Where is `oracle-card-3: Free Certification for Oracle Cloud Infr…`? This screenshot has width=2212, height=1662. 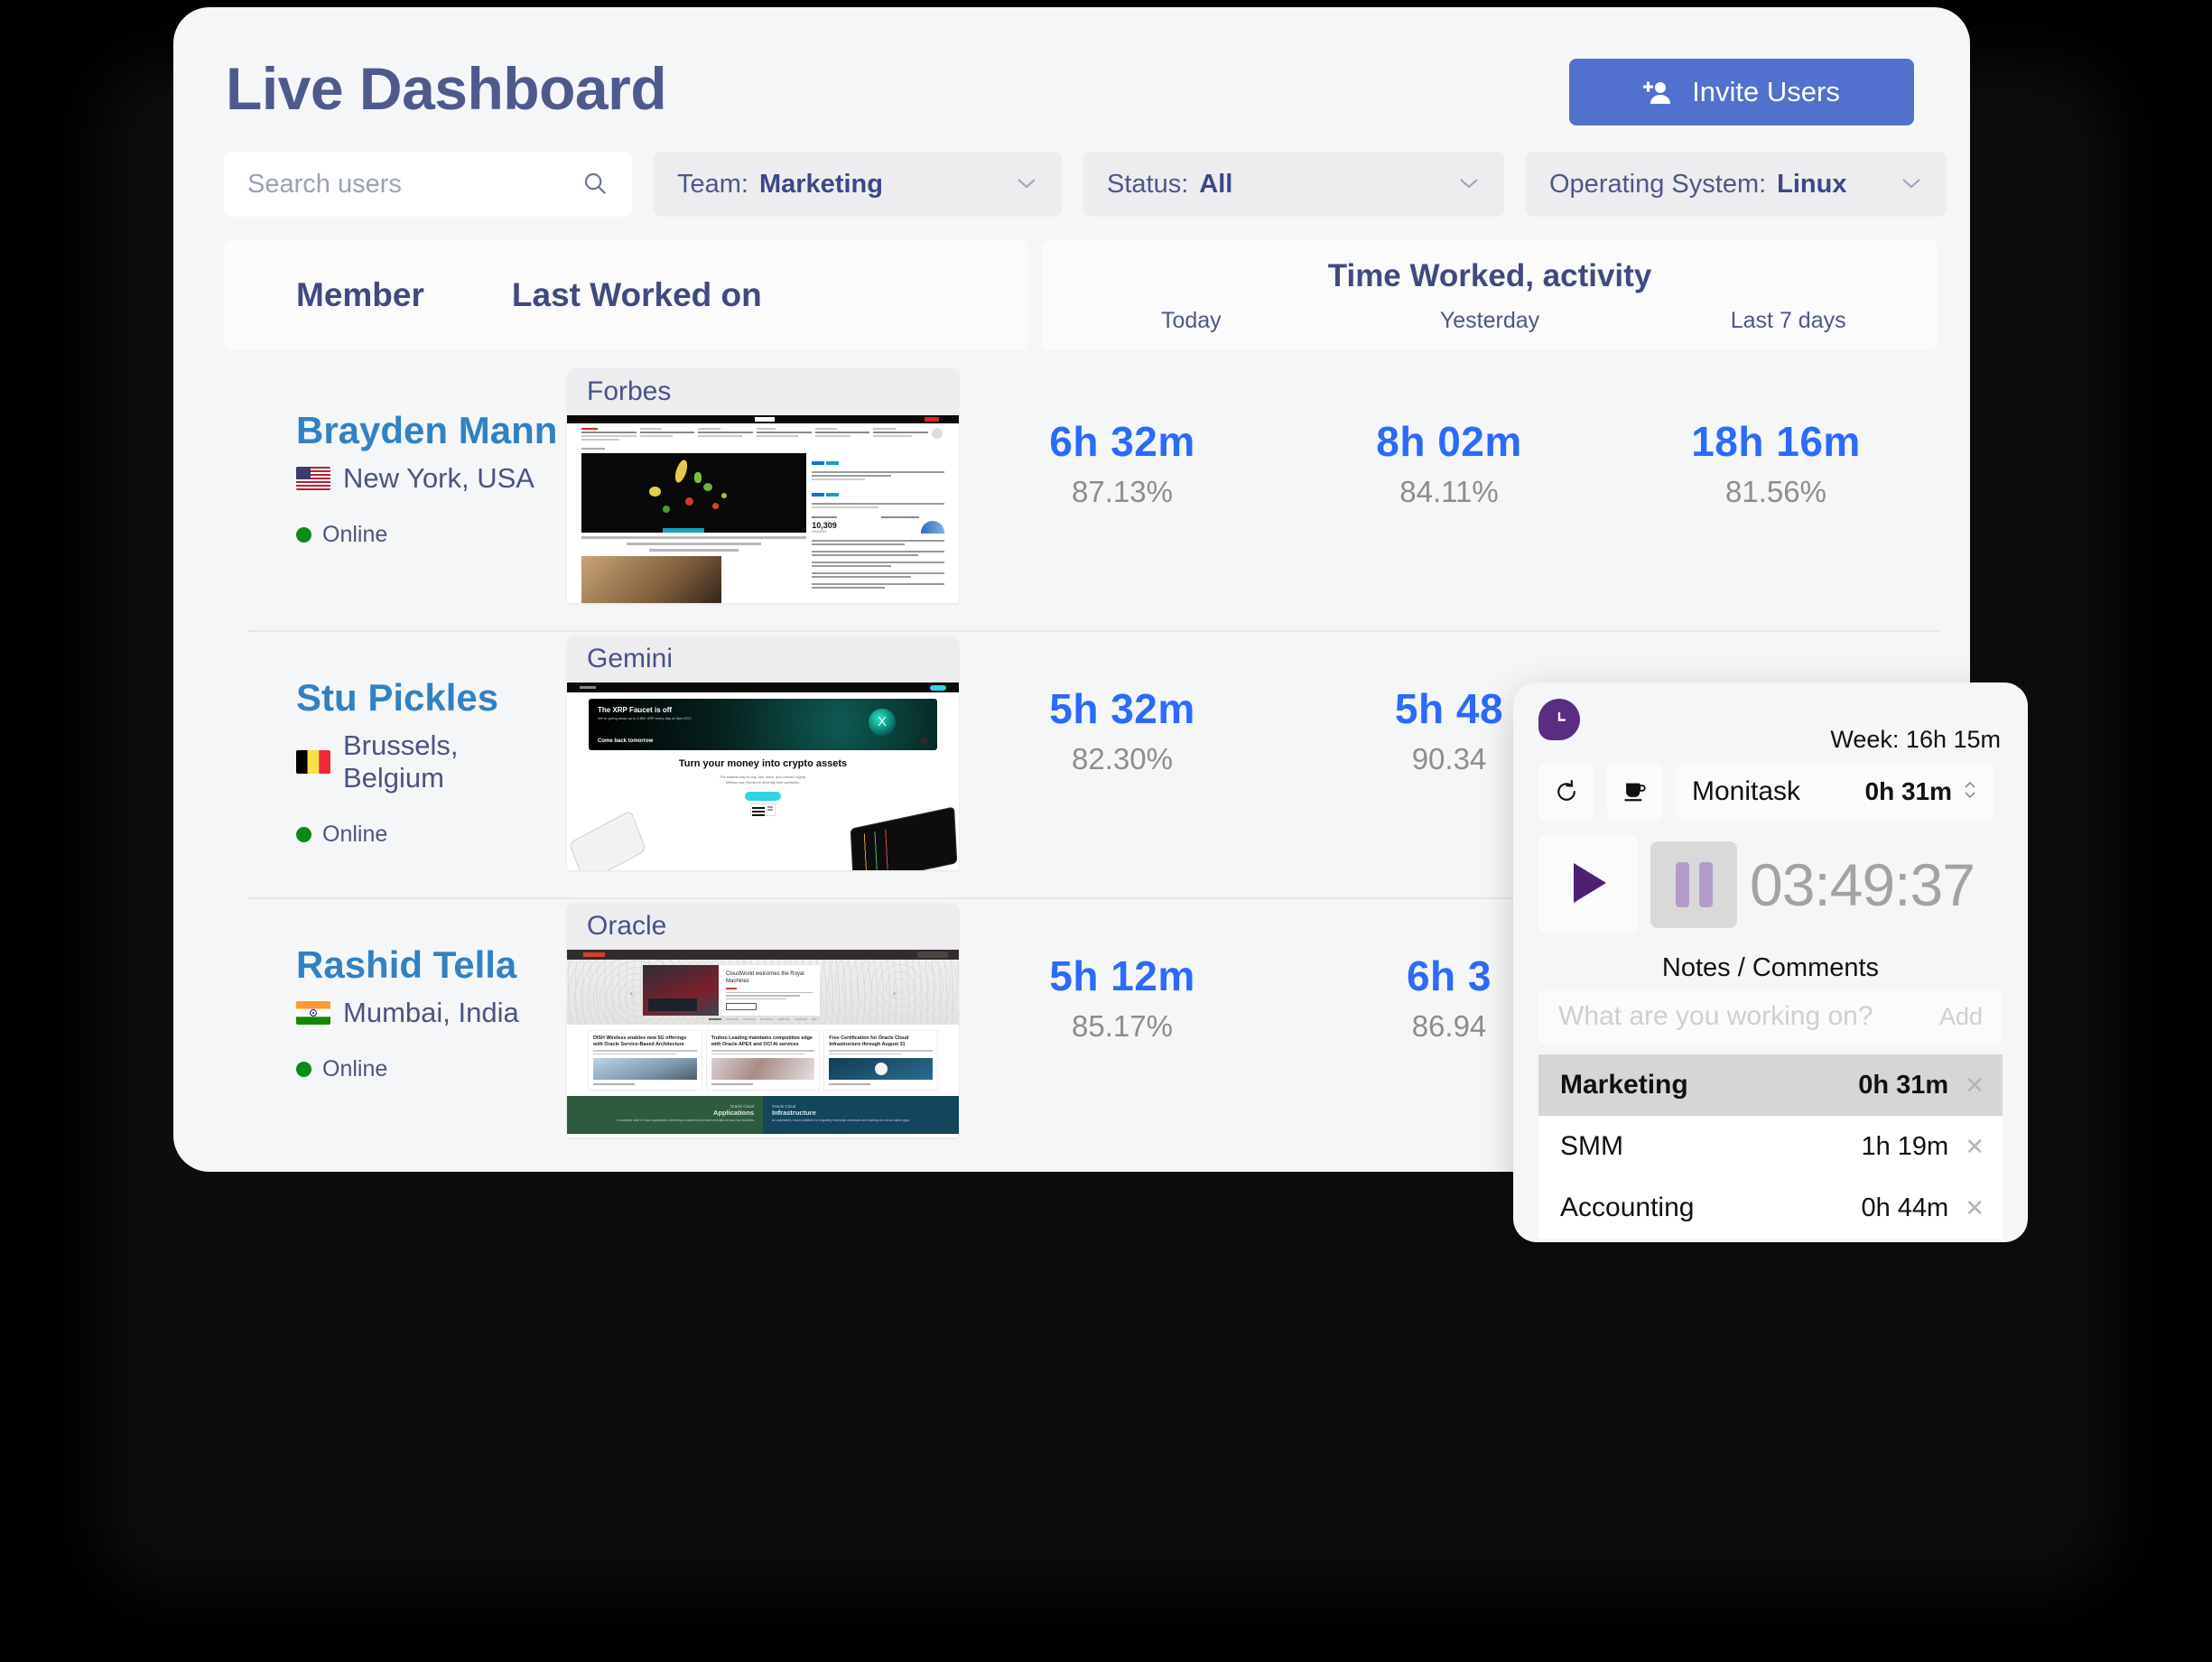
oracle-card-3: Free Certification for Oracle Cloud Infr… is located at coordinates (869, 1042).